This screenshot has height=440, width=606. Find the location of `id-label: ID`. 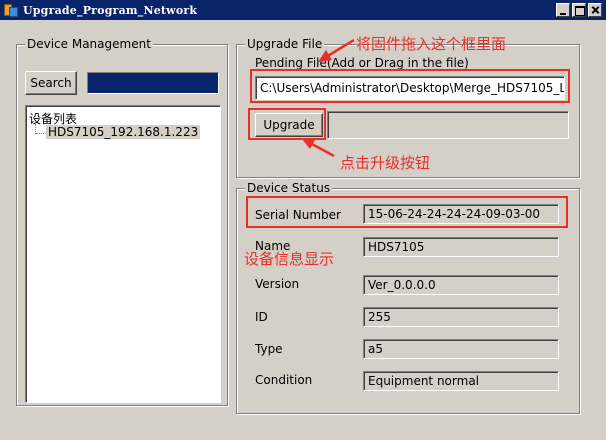

id-label: ID is located at coordinates (261, 317).